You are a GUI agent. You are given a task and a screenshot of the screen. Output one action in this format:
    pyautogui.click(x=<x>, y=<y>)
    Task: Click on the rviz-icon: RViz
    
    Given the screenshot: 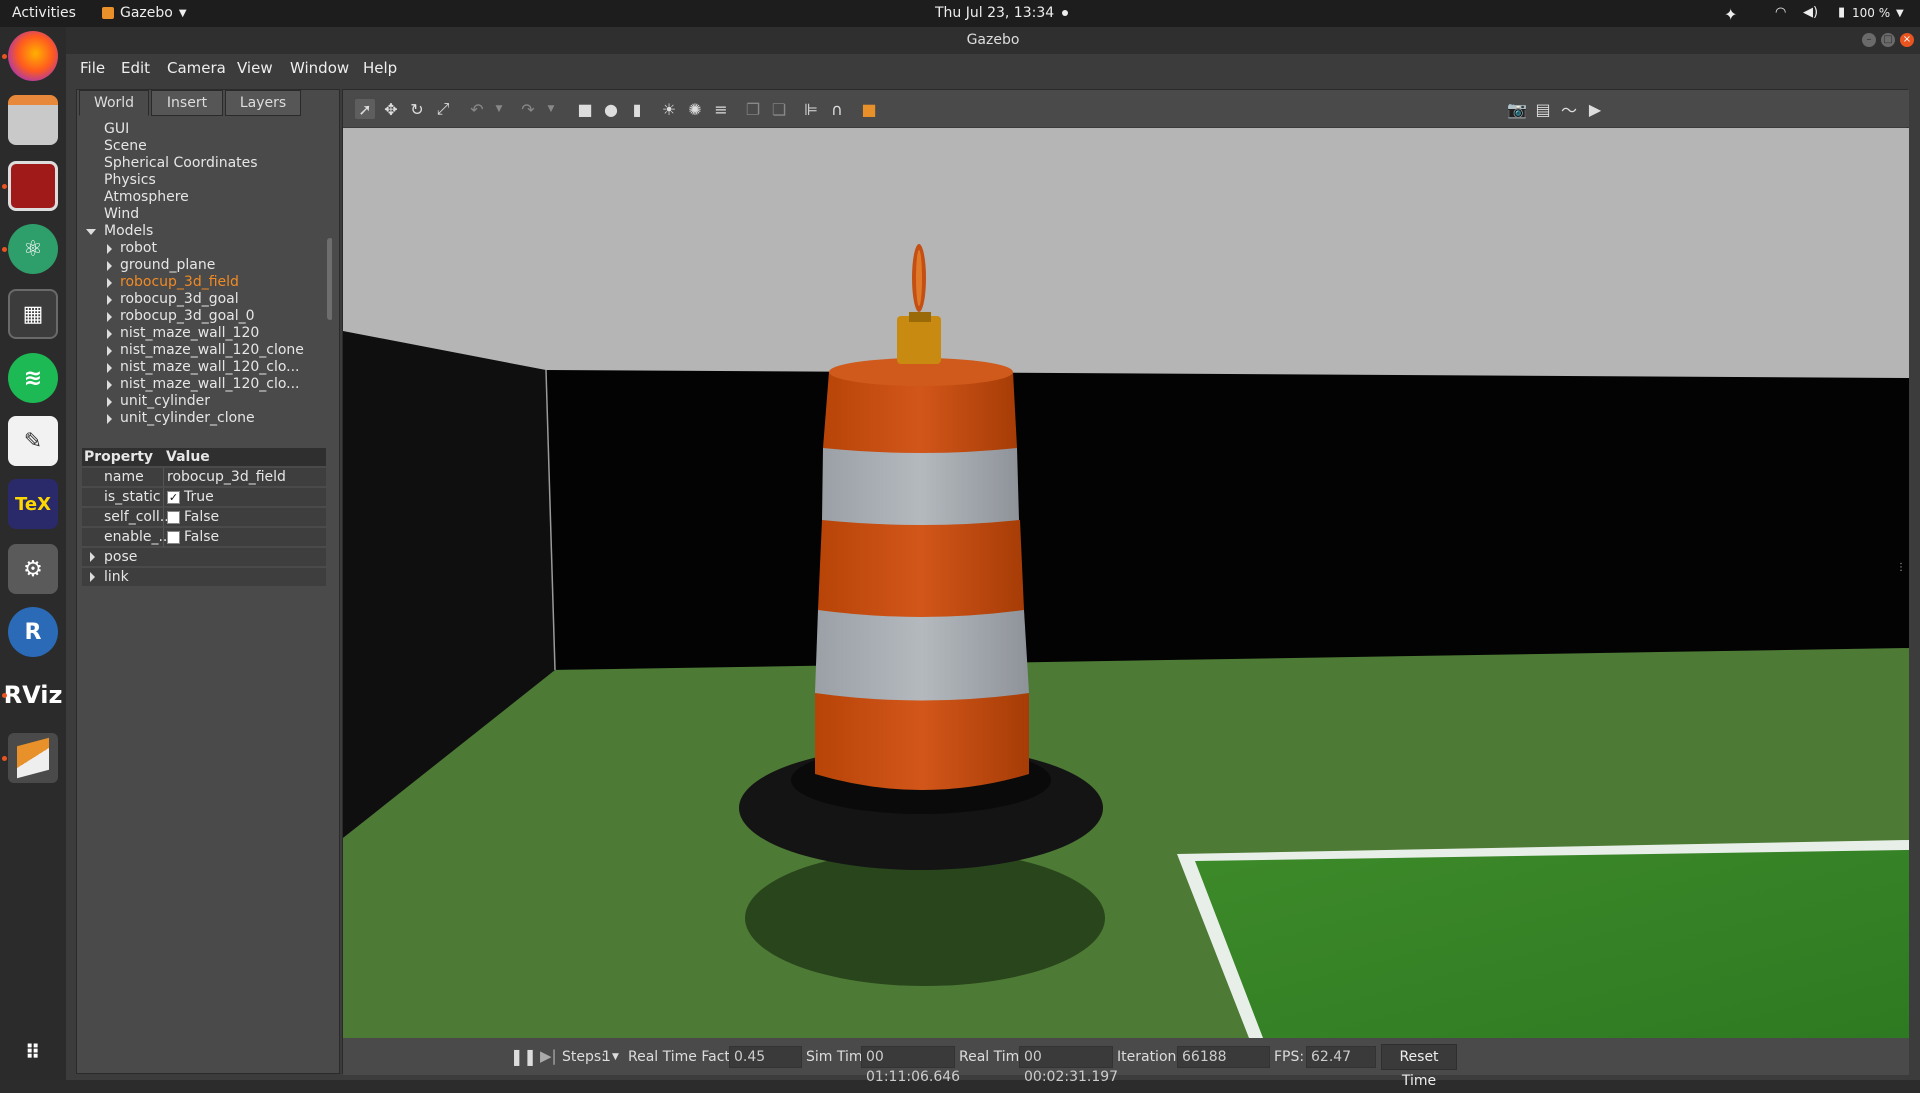 What is the action you would take?
    pyautogui.click(x=33, y=695)
    